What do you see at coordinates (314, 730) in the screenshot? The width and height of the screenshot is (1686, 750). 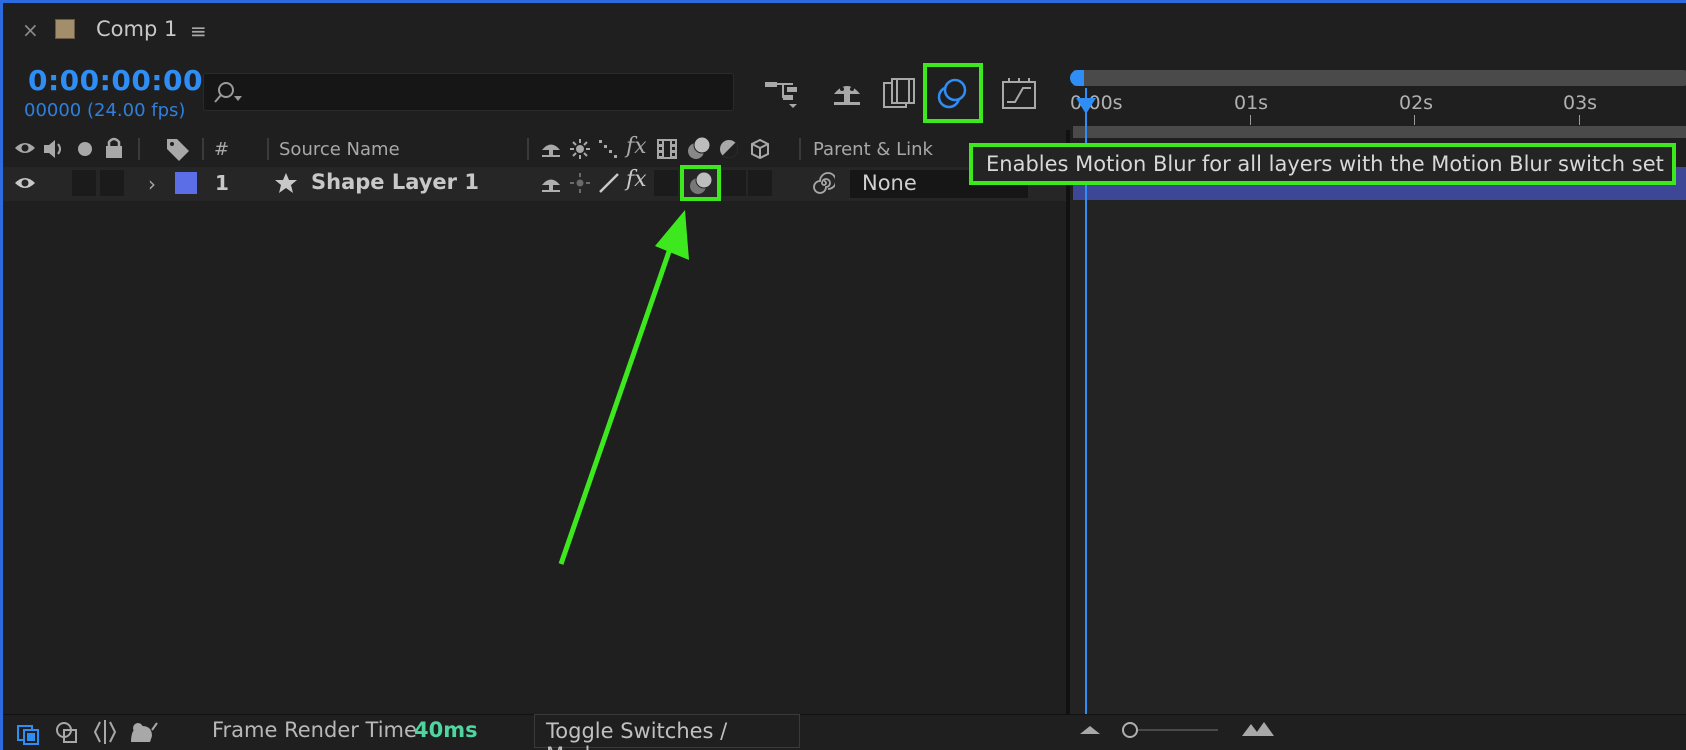 I see `frame-render-time-label: Frame Render Time` at bounding box center [314, 730].